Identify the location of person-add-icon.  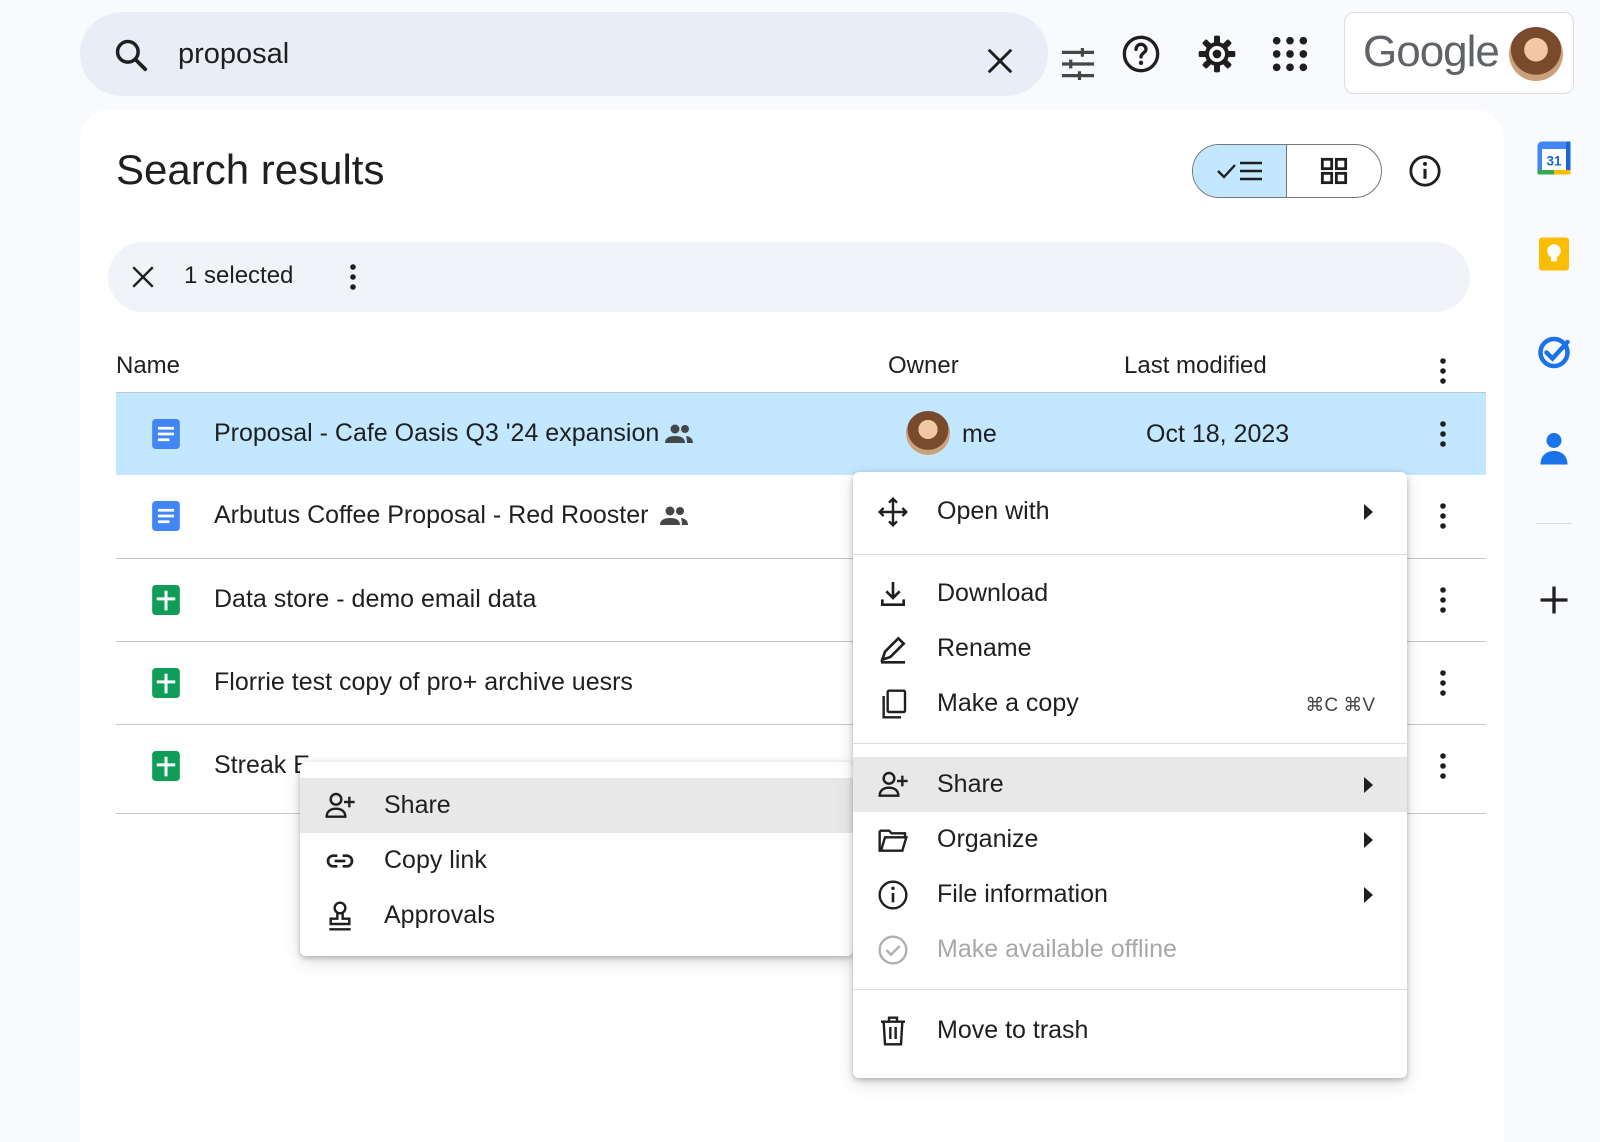
(340, 805).